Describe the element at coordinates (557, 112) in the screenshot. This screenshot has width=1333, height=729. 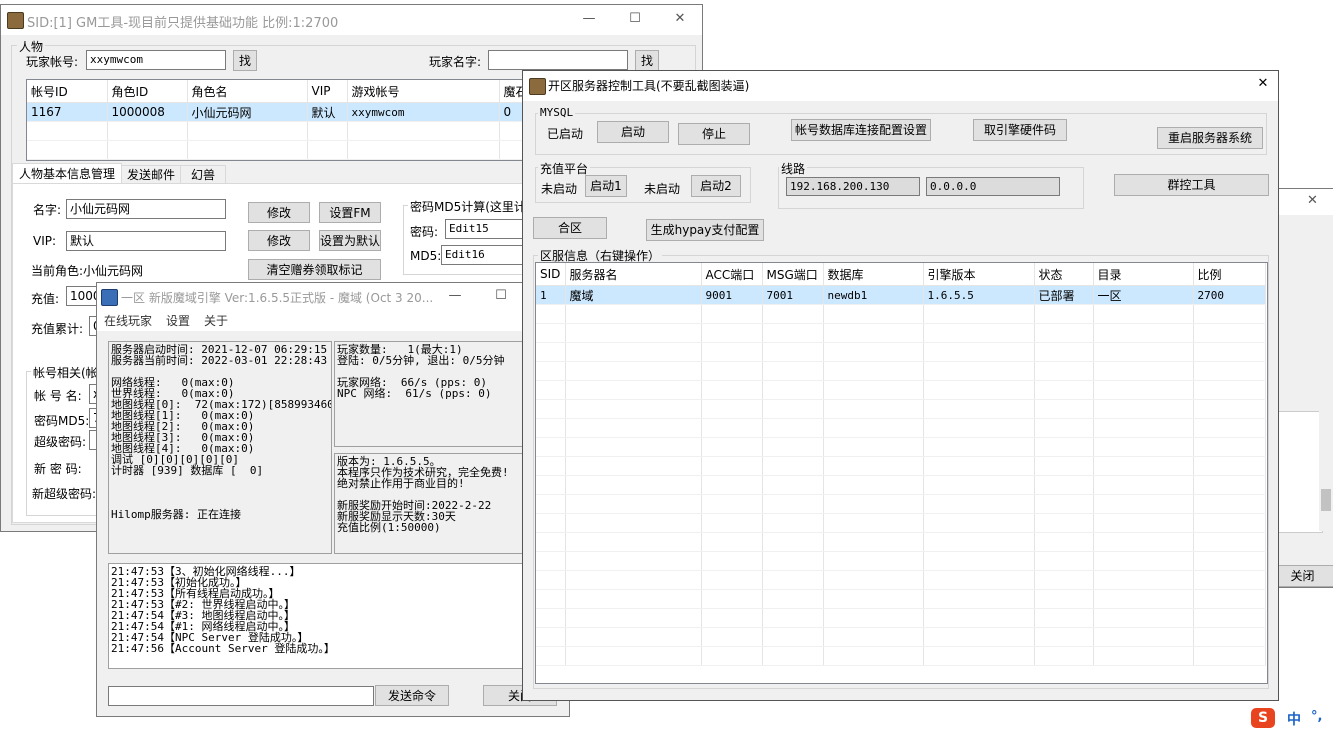
I see `mysql-group-title: MYSQL` at that location.